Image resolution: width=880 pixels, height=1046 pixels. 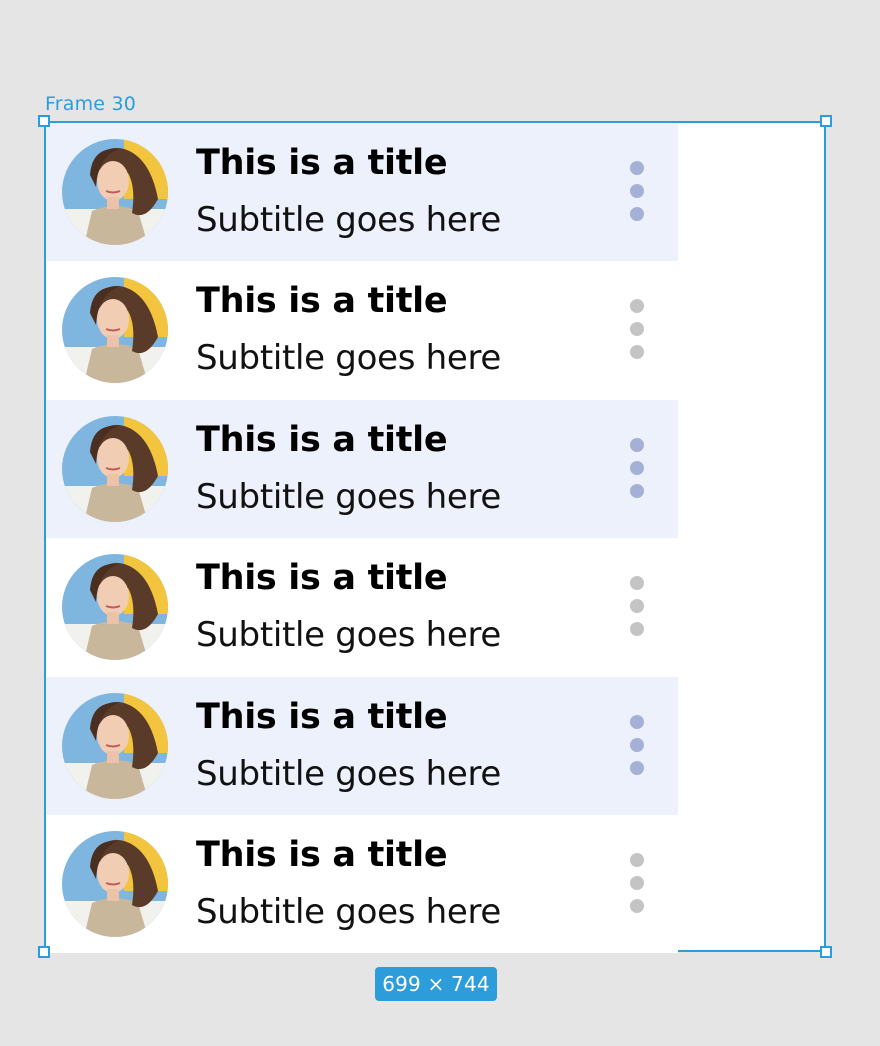 What do you see at coordinates (826, 952) in the screenshot?
I see `resize-handle-bottom-right` at bounding box center [826, 952].